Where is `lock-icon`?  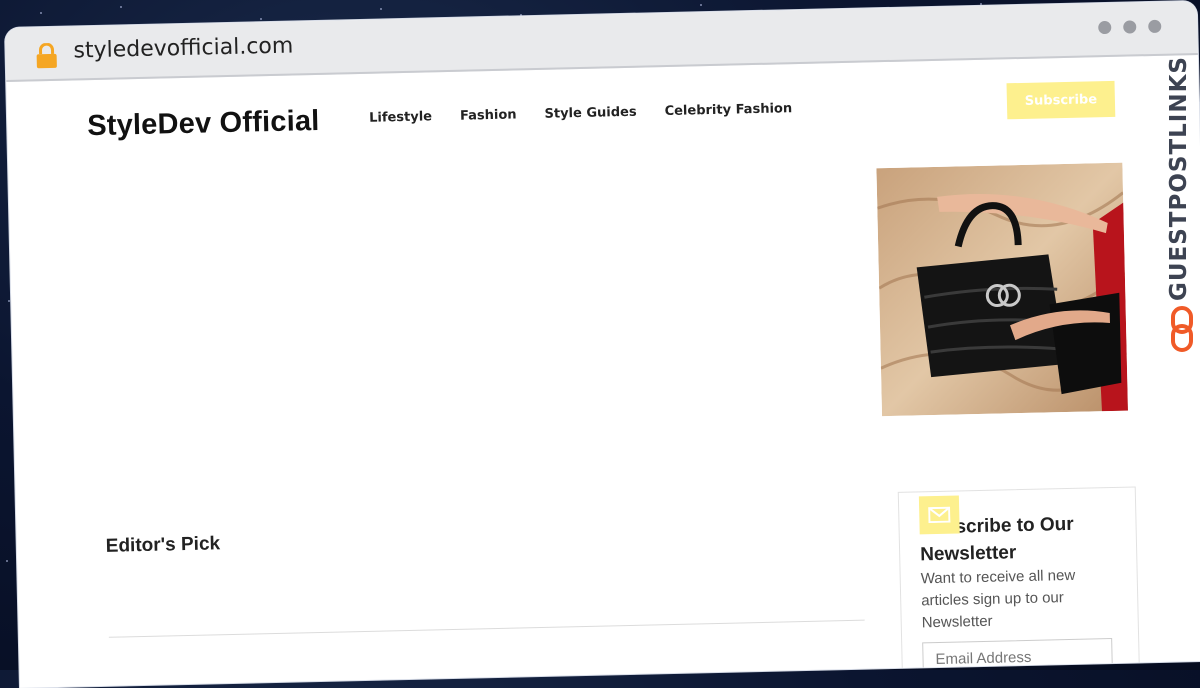 lock-icon is located at coordinates (46, 55).